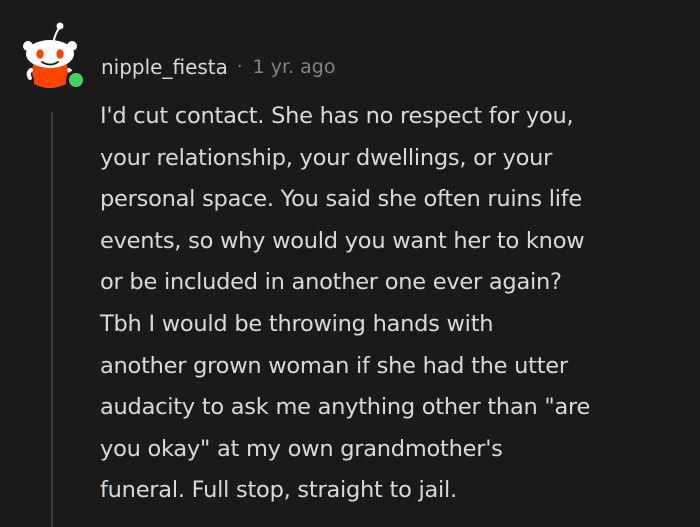 This screenshot has width=700, height=527. I want to click on avatar, so click(54, 58).